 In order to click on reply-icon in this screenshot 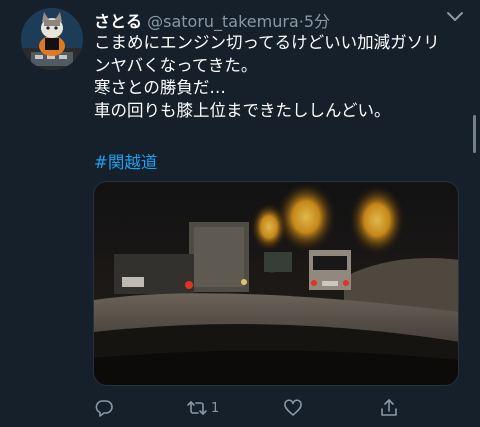, I will do `click(104, 408)`.